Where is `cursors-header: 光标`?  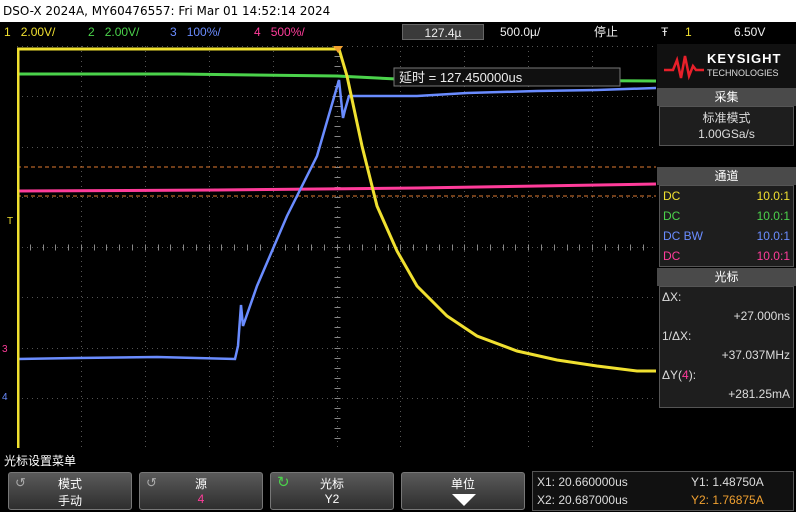
cursors-header: 光标 is located at coordinates (726, 277).